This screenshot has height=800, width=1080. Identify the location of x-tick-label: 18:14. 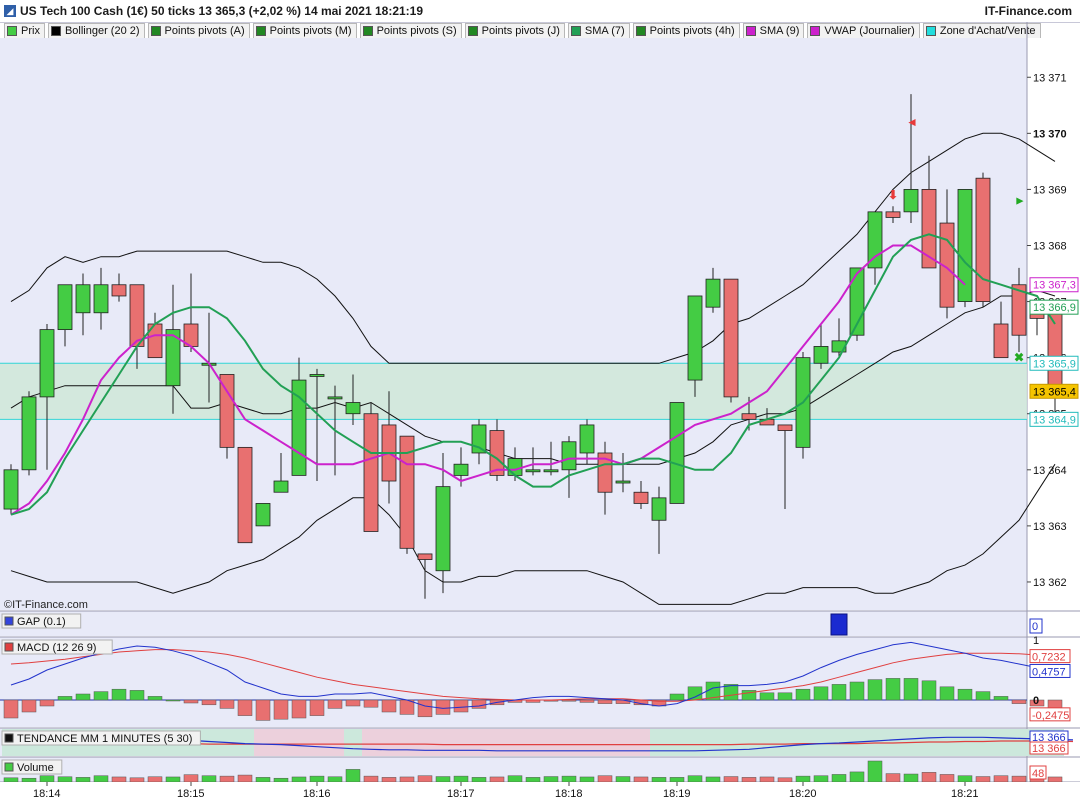
(47, 794).